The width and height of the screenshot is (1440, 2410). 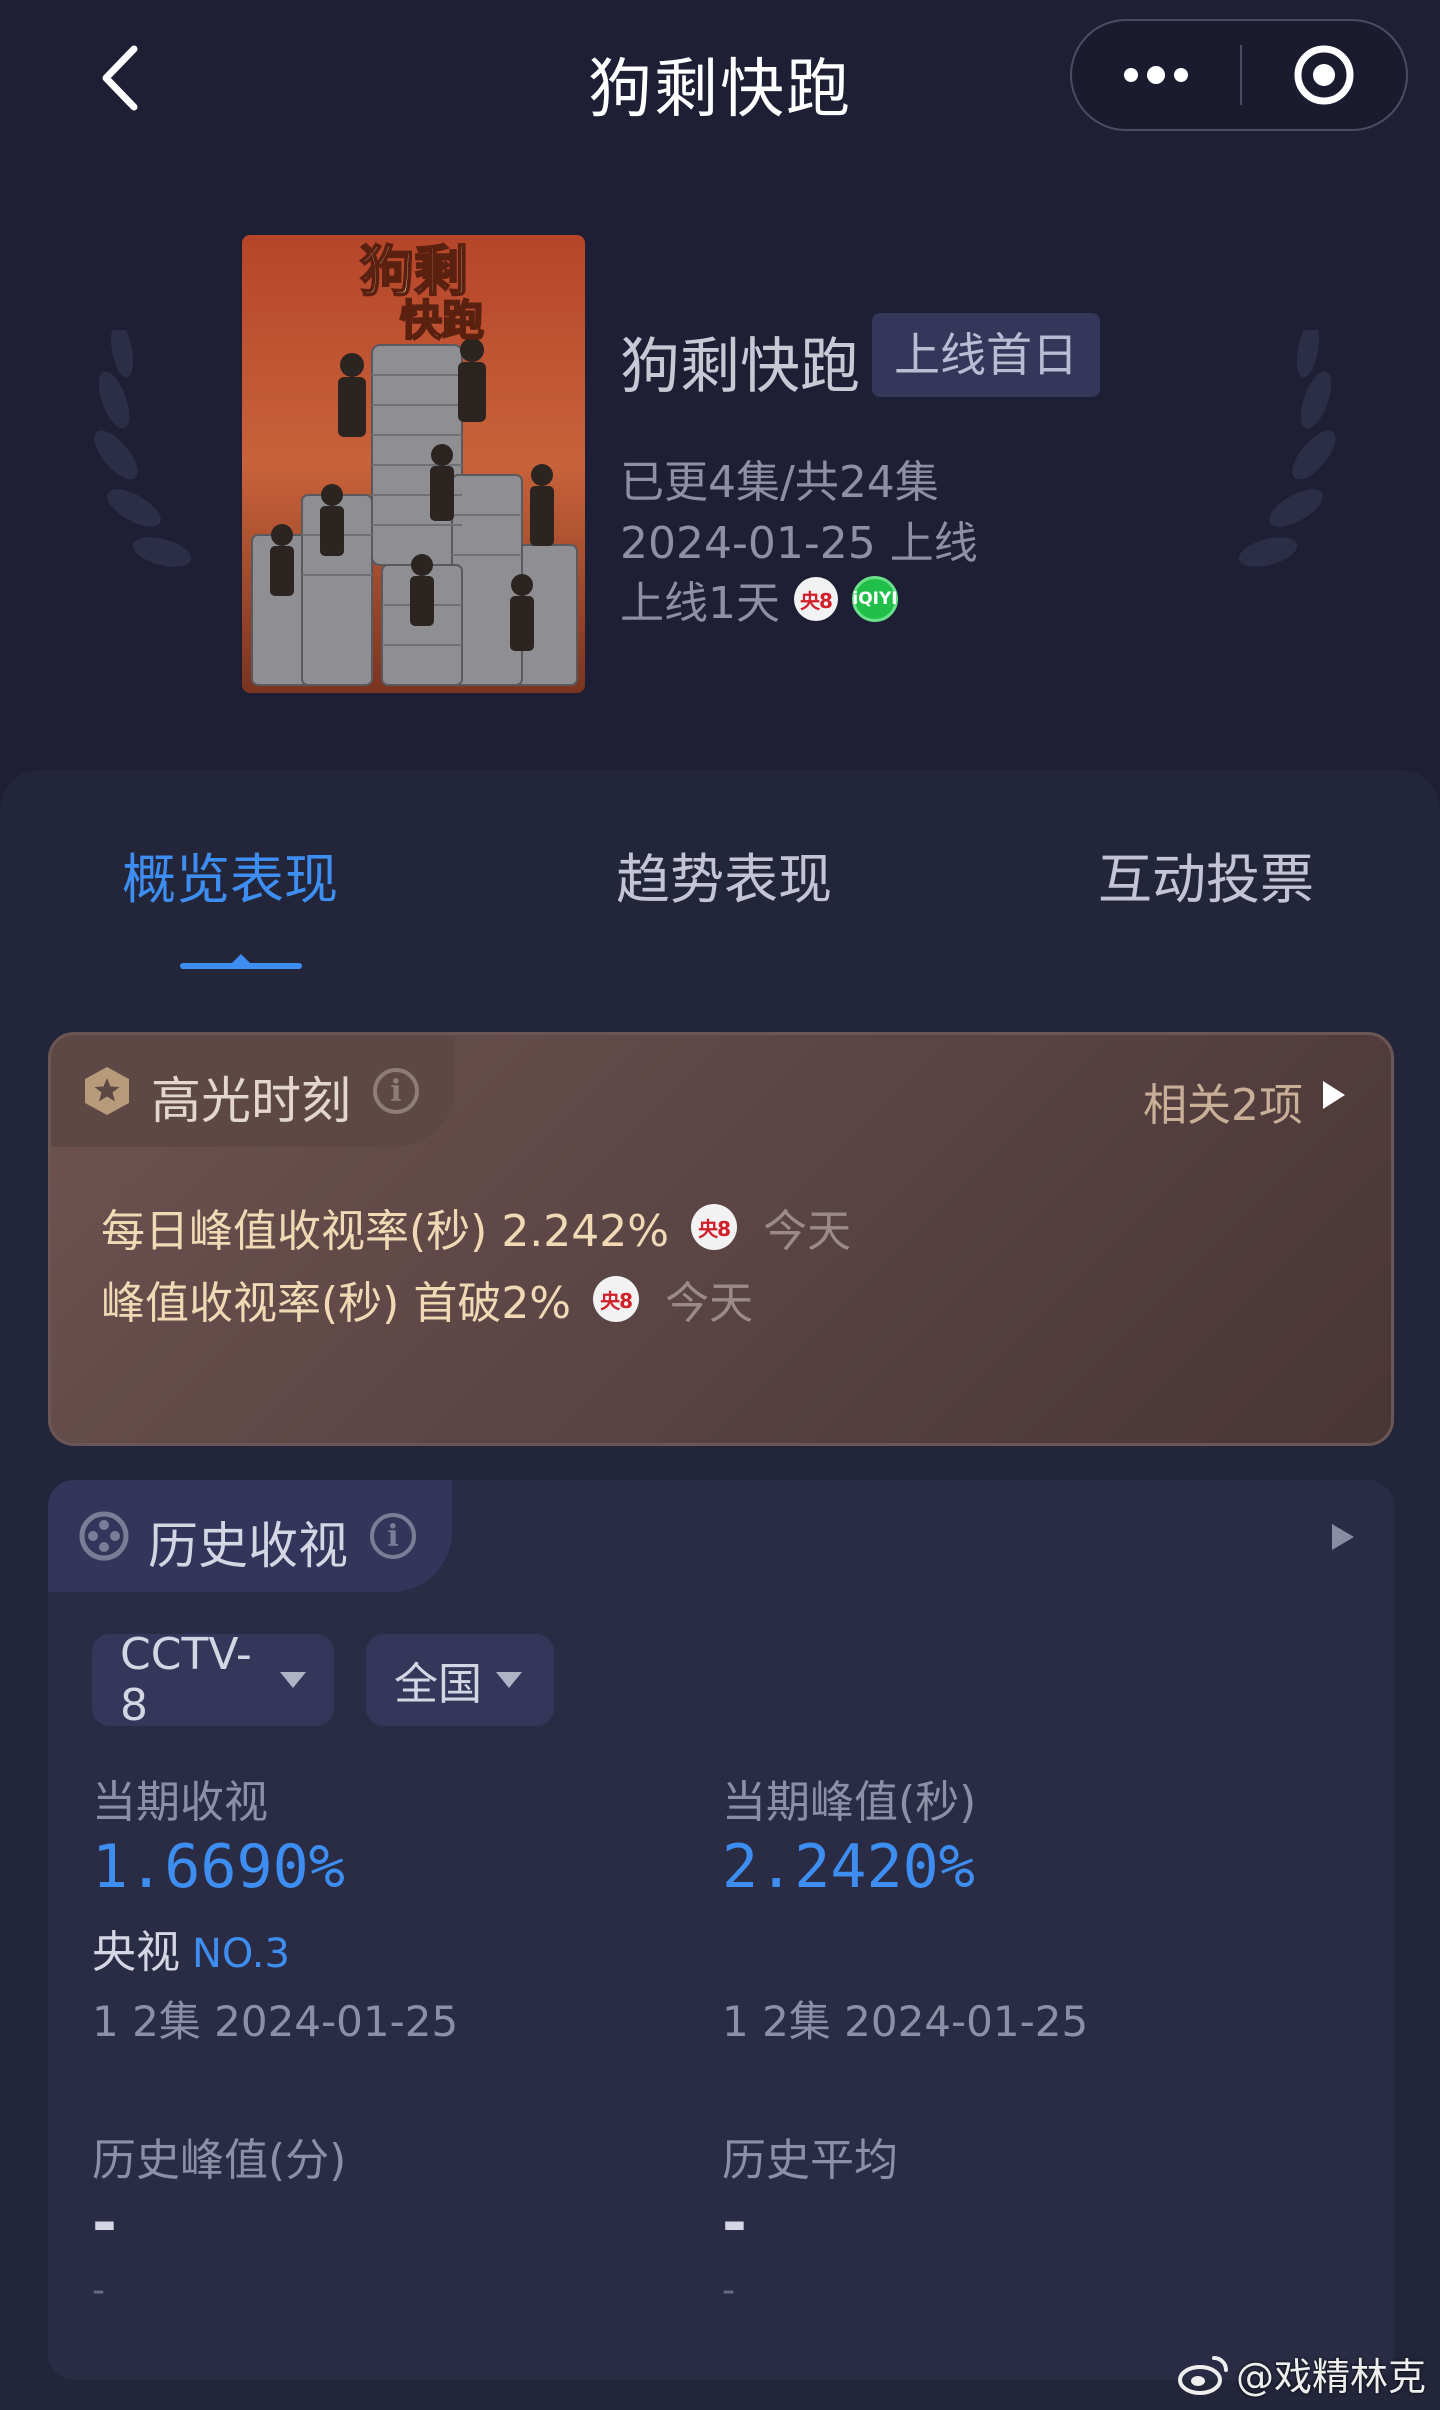 I want to click on historical-peak-sub: -, so click(x=98, y=2290).